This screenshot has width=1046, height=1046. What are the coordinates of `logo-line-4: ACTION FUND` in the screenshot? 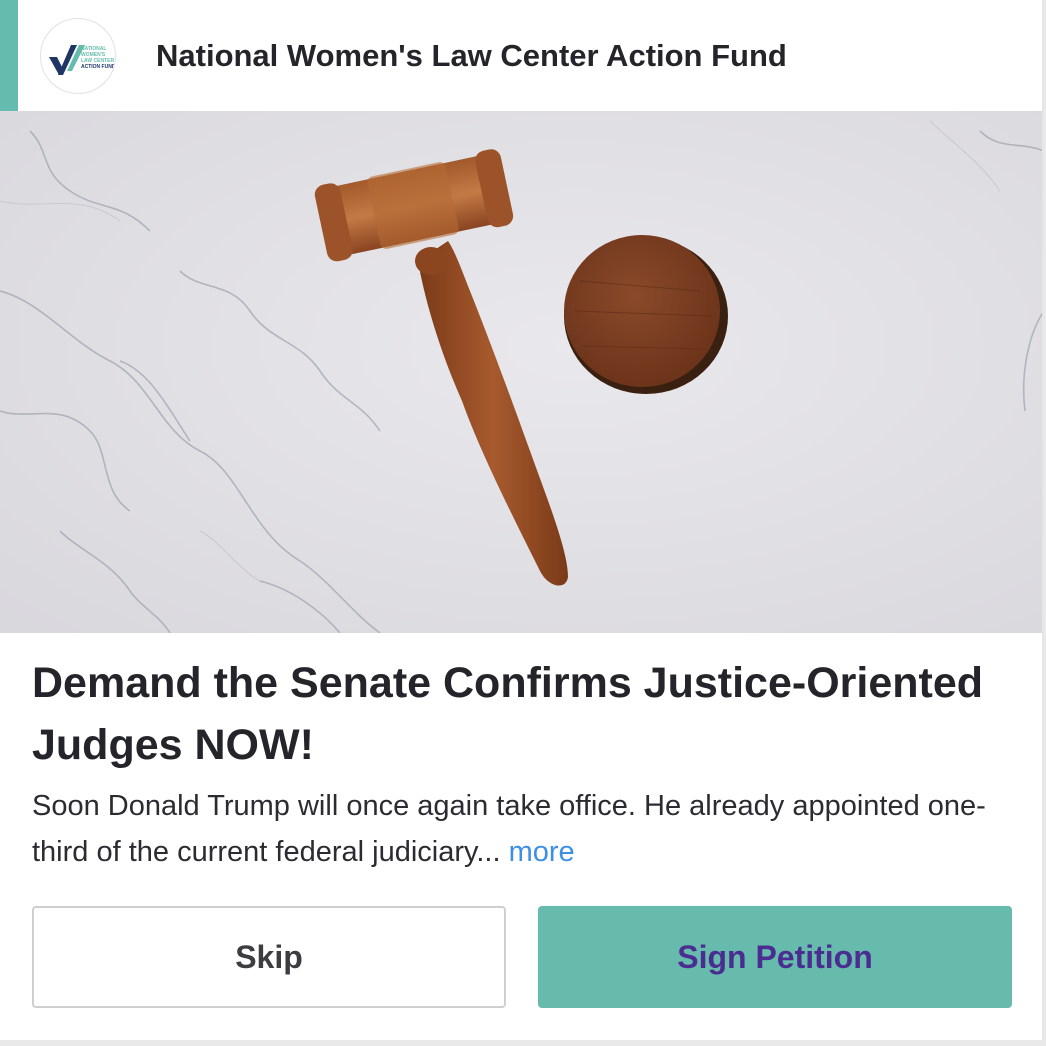 It's located at (98, 67).